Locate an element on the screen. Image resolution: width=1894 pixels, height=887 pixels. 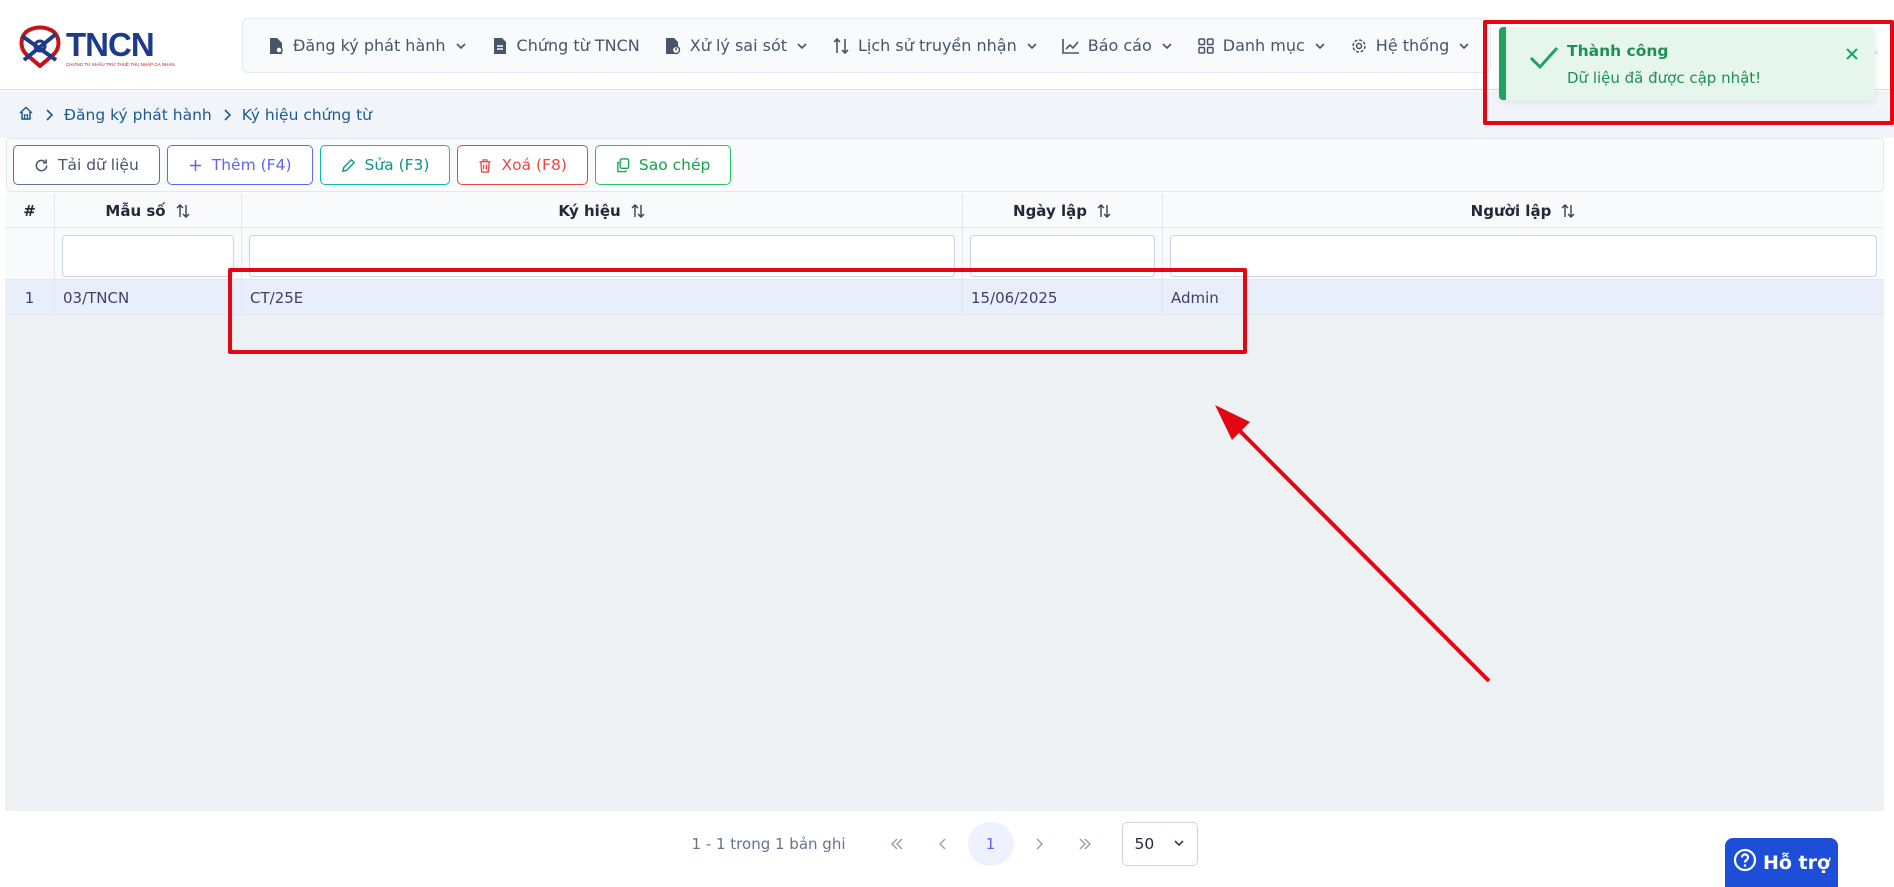
filter-mau-so-input is located at coordinates (148, 256).